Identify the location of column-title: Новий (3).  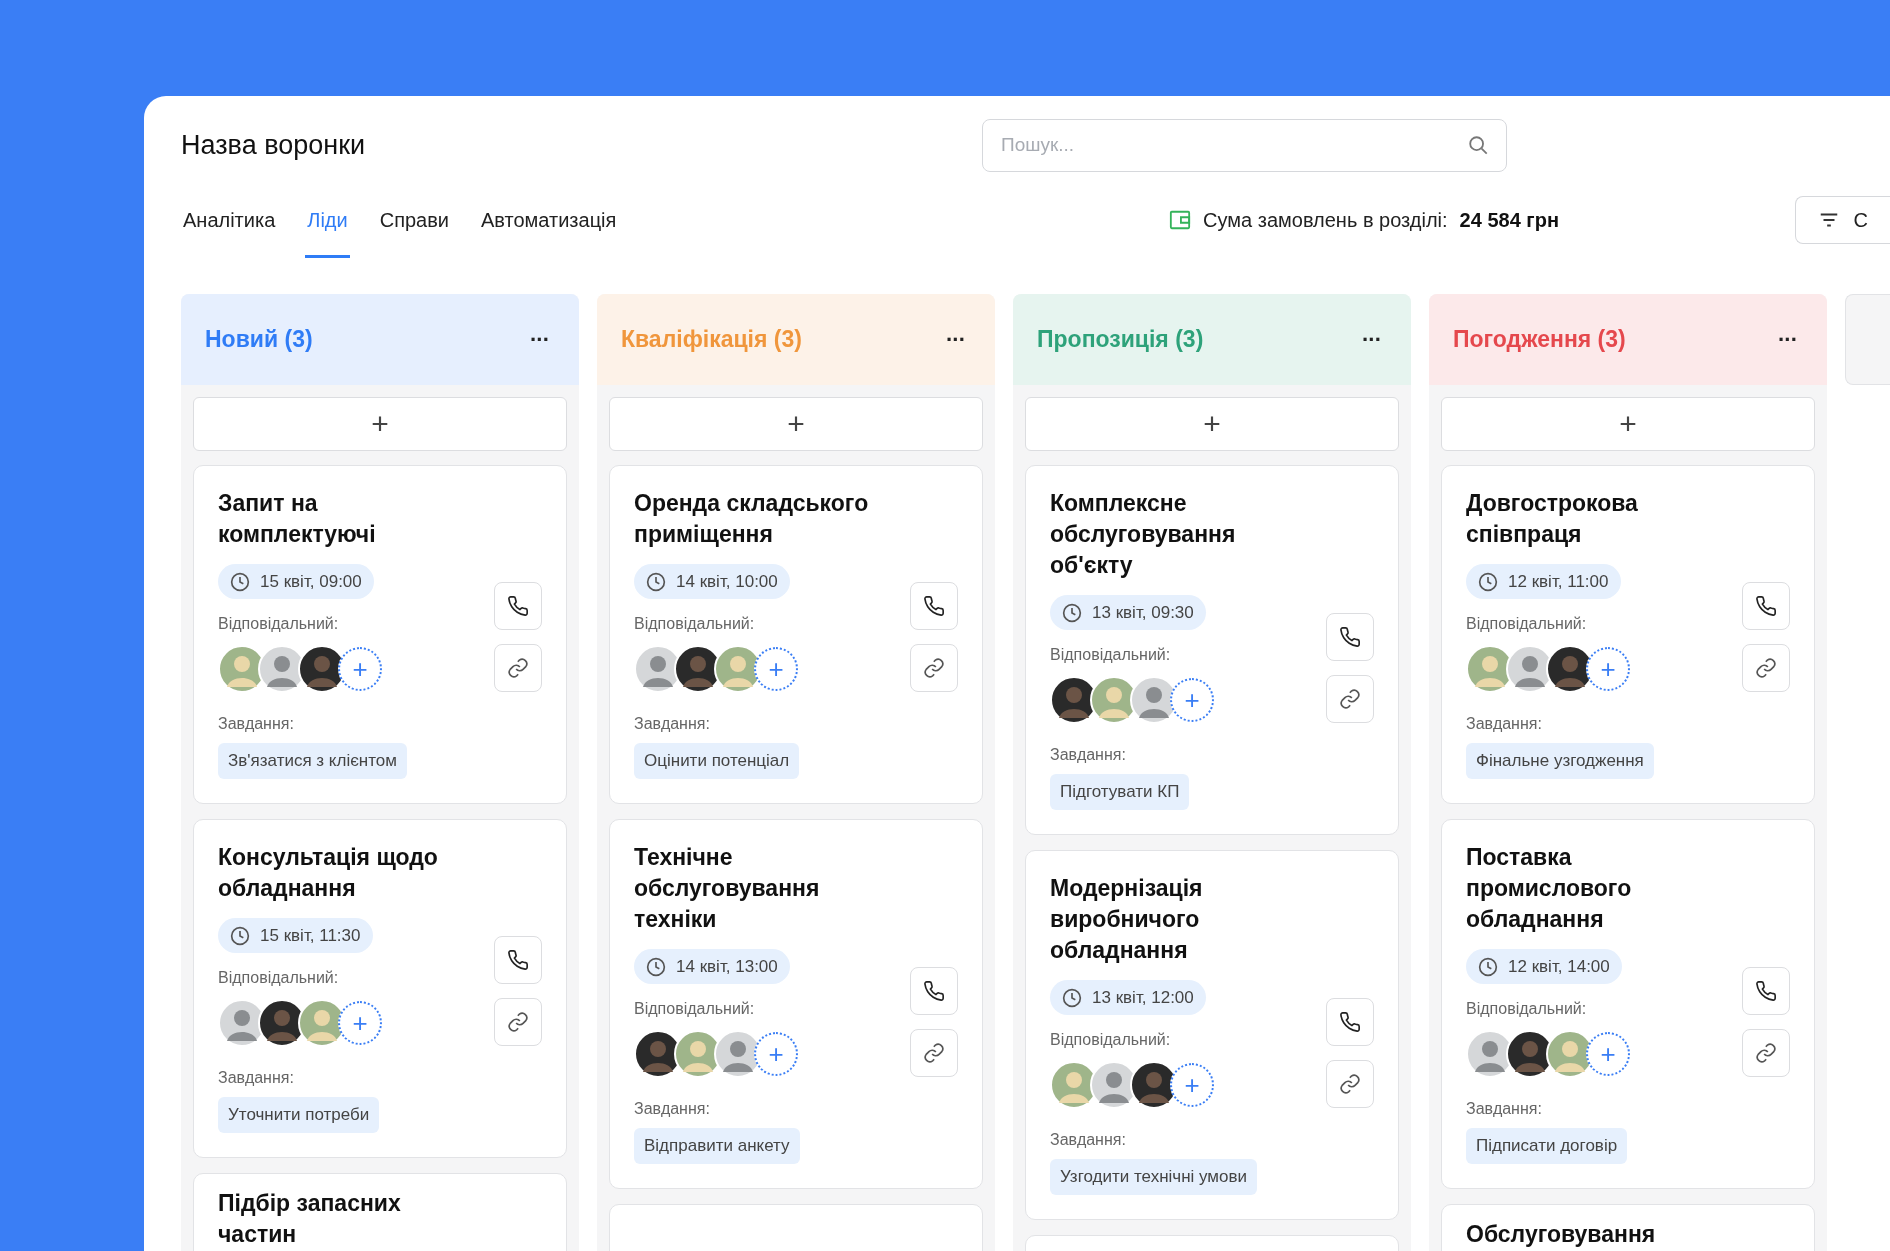
(259, 339).